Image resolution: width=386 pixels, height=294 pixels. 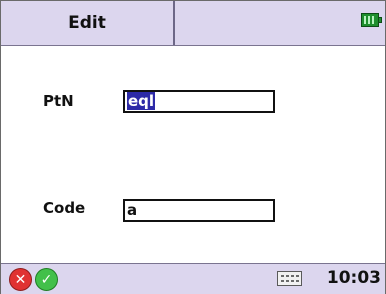 I want to click on battery-icon, so click(x=371, y=20).